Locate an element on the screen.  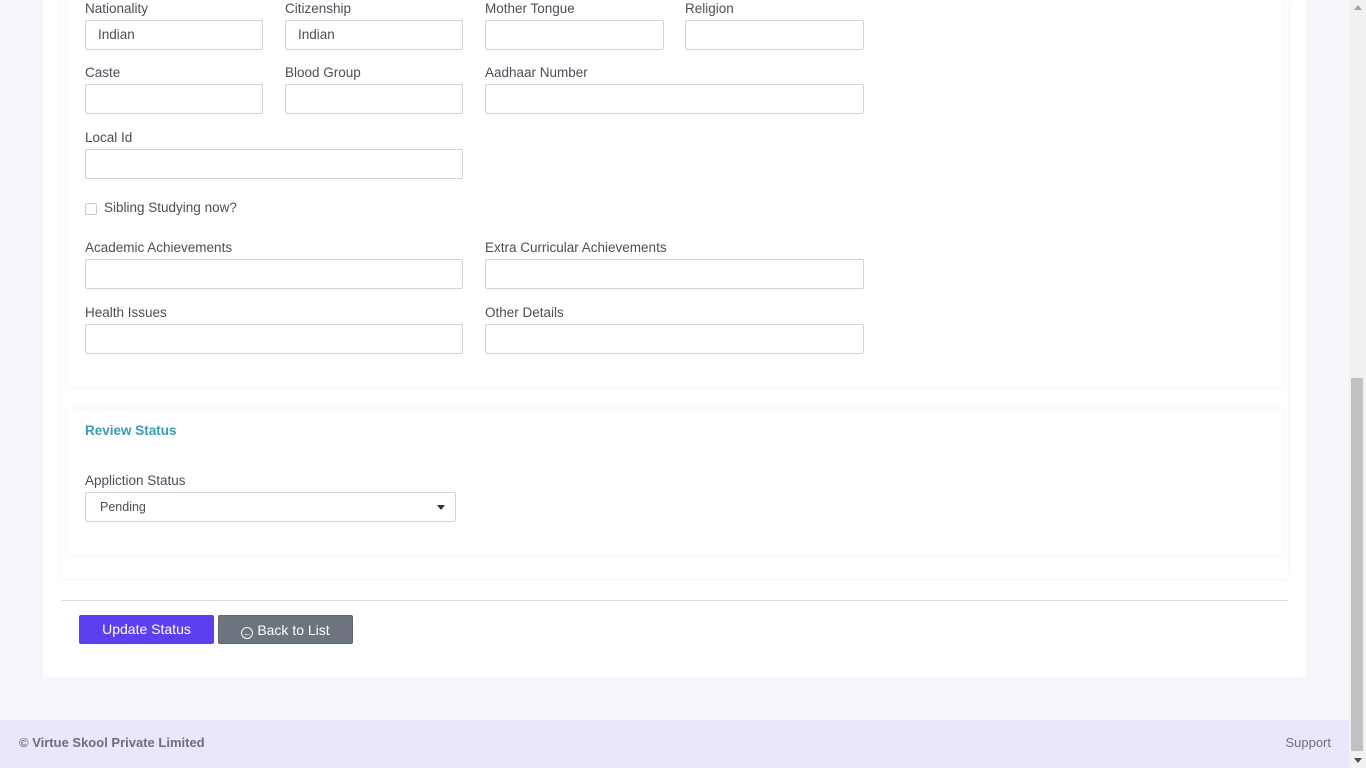
scroll-down-icon is located at coordinates (1358, 760).